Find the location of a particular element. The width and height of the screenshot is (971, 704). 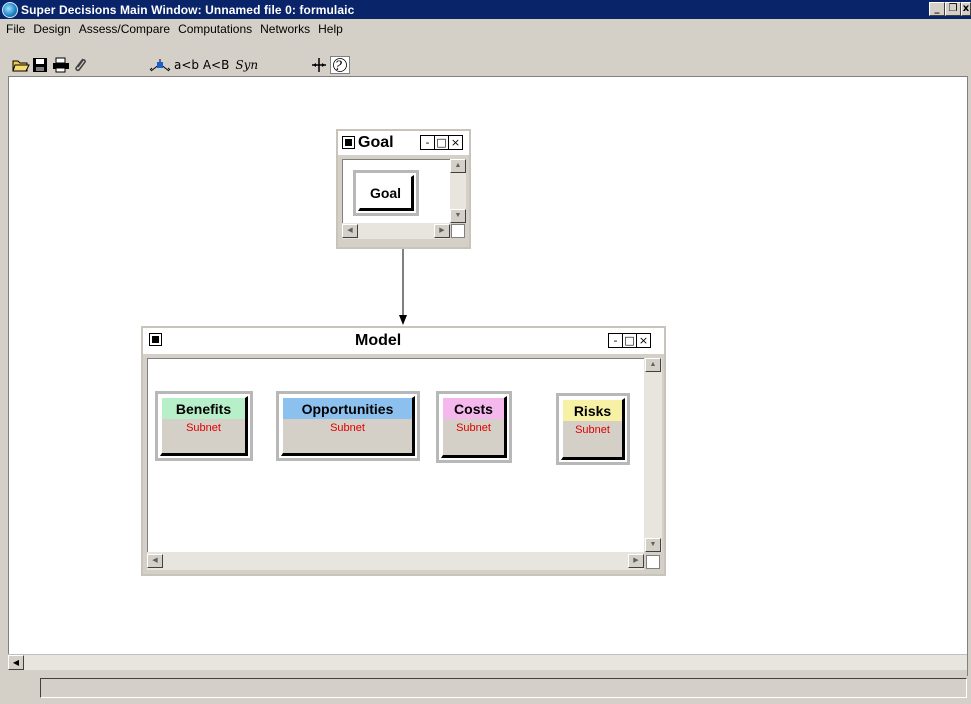

node-costs: Costs Subnet is located at coordinates (474, 427).